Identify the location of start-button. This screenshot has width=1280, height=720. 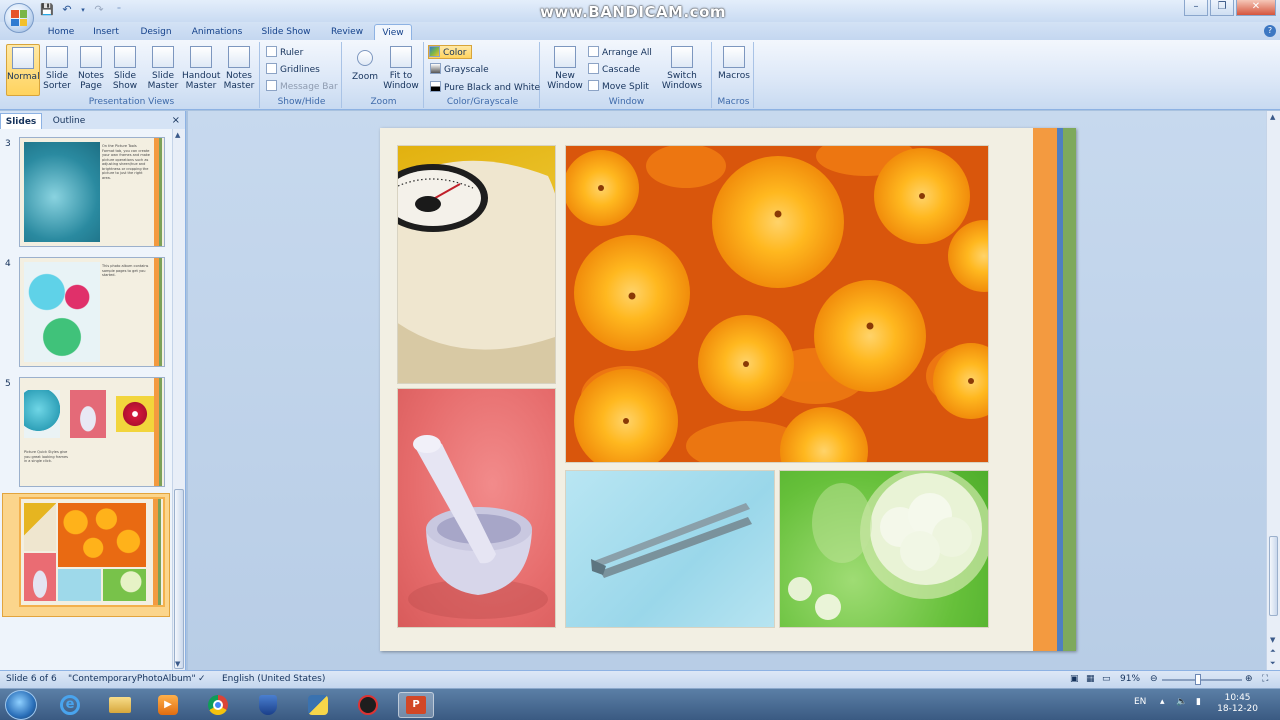
(21, 705).